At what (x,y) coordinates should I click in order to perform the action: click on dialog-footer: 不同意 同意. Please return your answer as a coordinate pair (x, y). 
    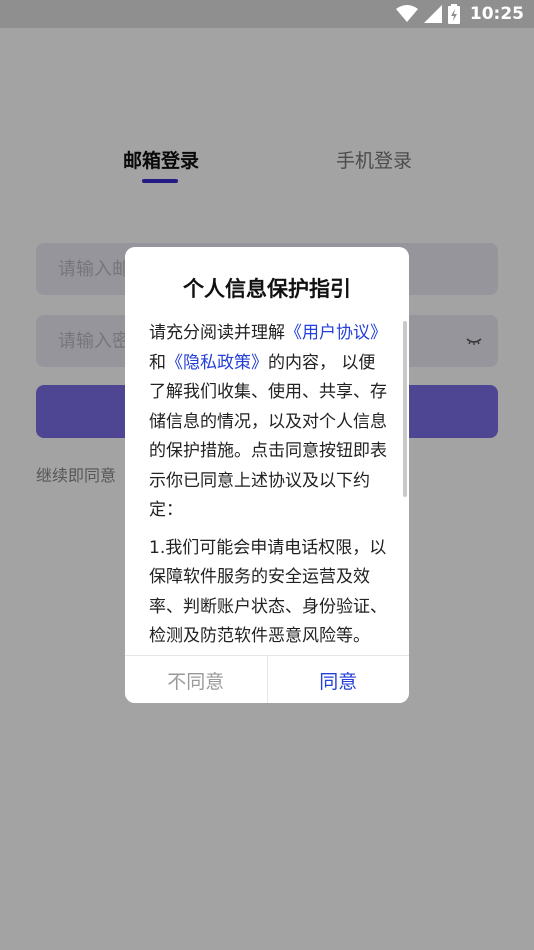
    Looking at the image, I should click on (267, 679).